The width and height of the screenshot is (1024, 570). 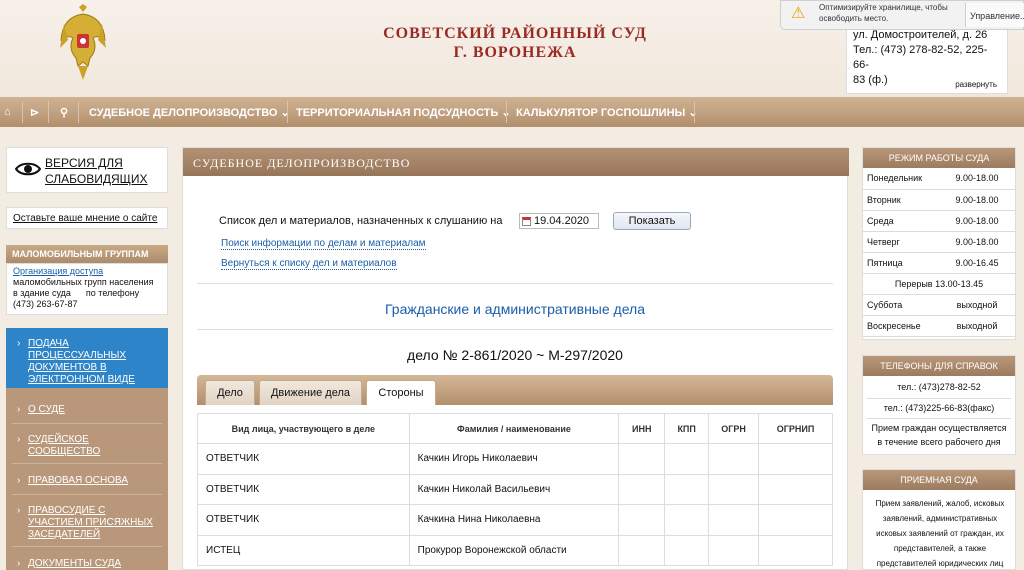 I want to click on table-row: ОТВЕТЧИК Качкин Николай Васильевич, so click(x=515, y=489).